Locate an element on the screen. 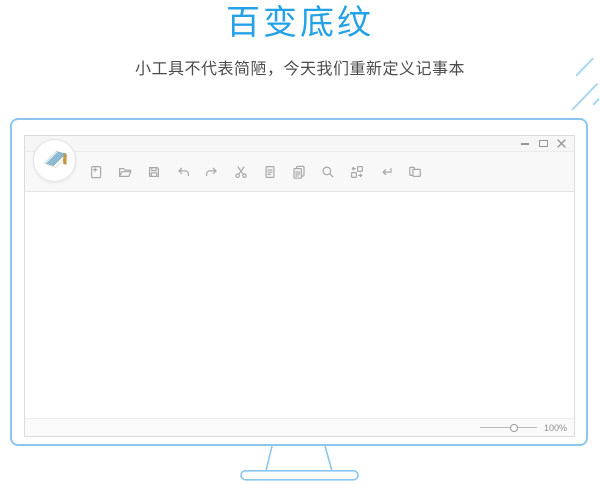  maximize-button is located at coordinates (543, 144).